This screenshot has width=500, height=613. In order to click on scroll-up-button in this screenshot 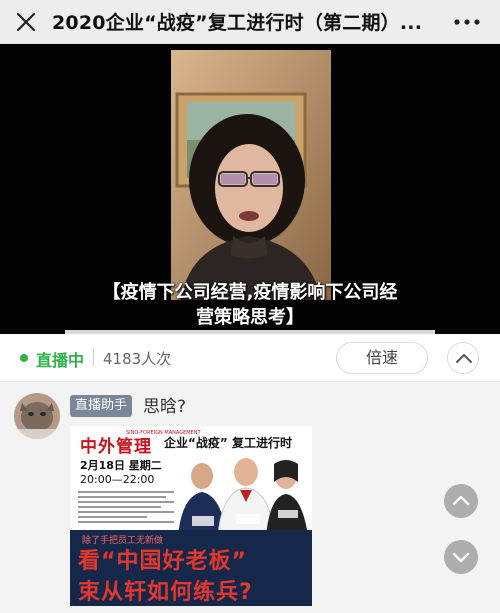, I will do `click(461, 501)`.